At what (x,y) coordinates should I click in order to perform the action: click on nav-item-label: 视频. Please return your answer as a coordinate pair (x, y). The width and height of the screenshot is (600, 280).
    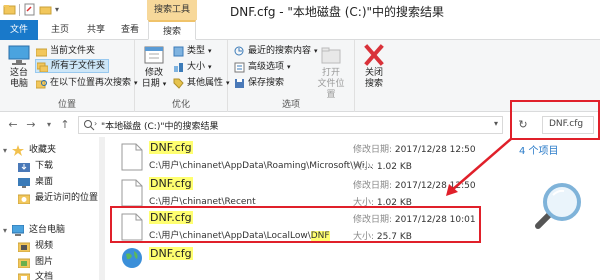
    Looking at the image, I should click on (44, 246).